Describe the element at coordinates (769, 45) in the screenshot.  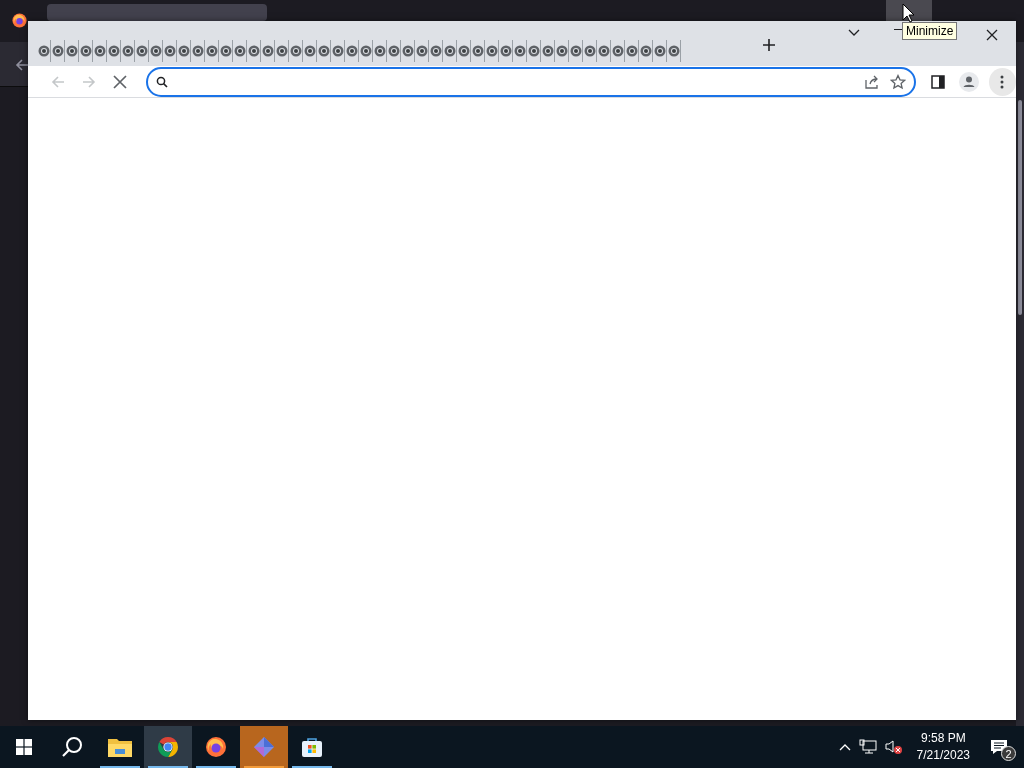
I see `new-tab-icon` at that location.